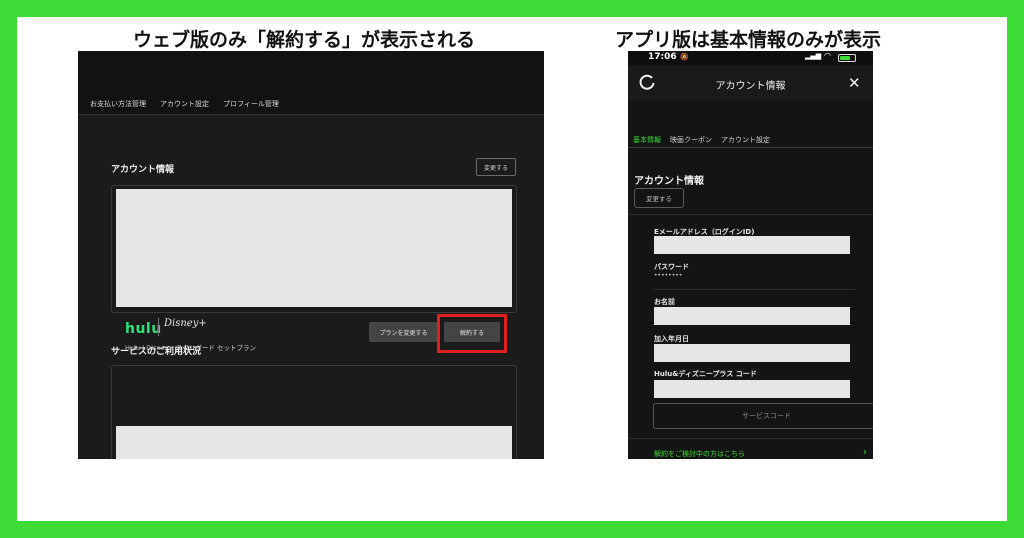  I want to click on app-heading: アプリ版は基本情報のみが表示, so click(748, 40).